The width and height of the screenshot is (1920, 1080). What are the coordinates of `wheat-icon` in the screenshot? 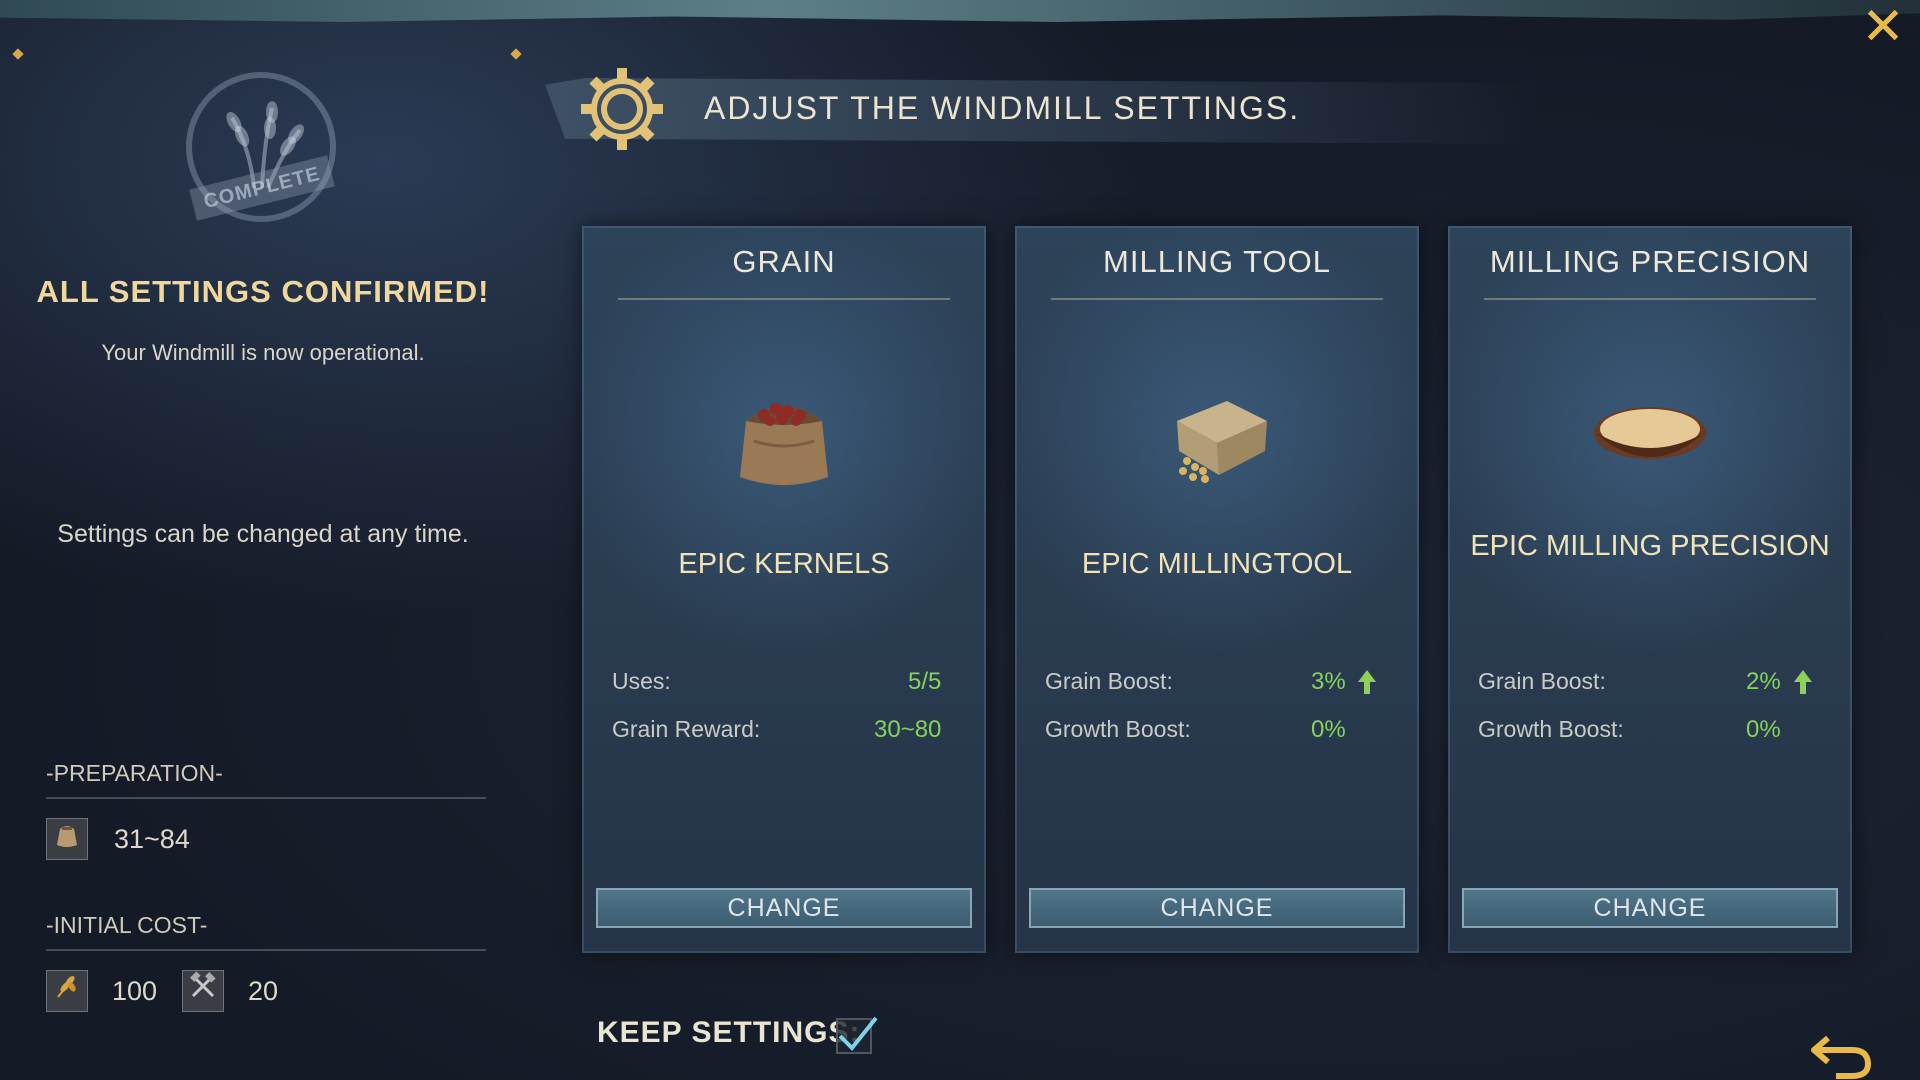 It's located at (67, 991).